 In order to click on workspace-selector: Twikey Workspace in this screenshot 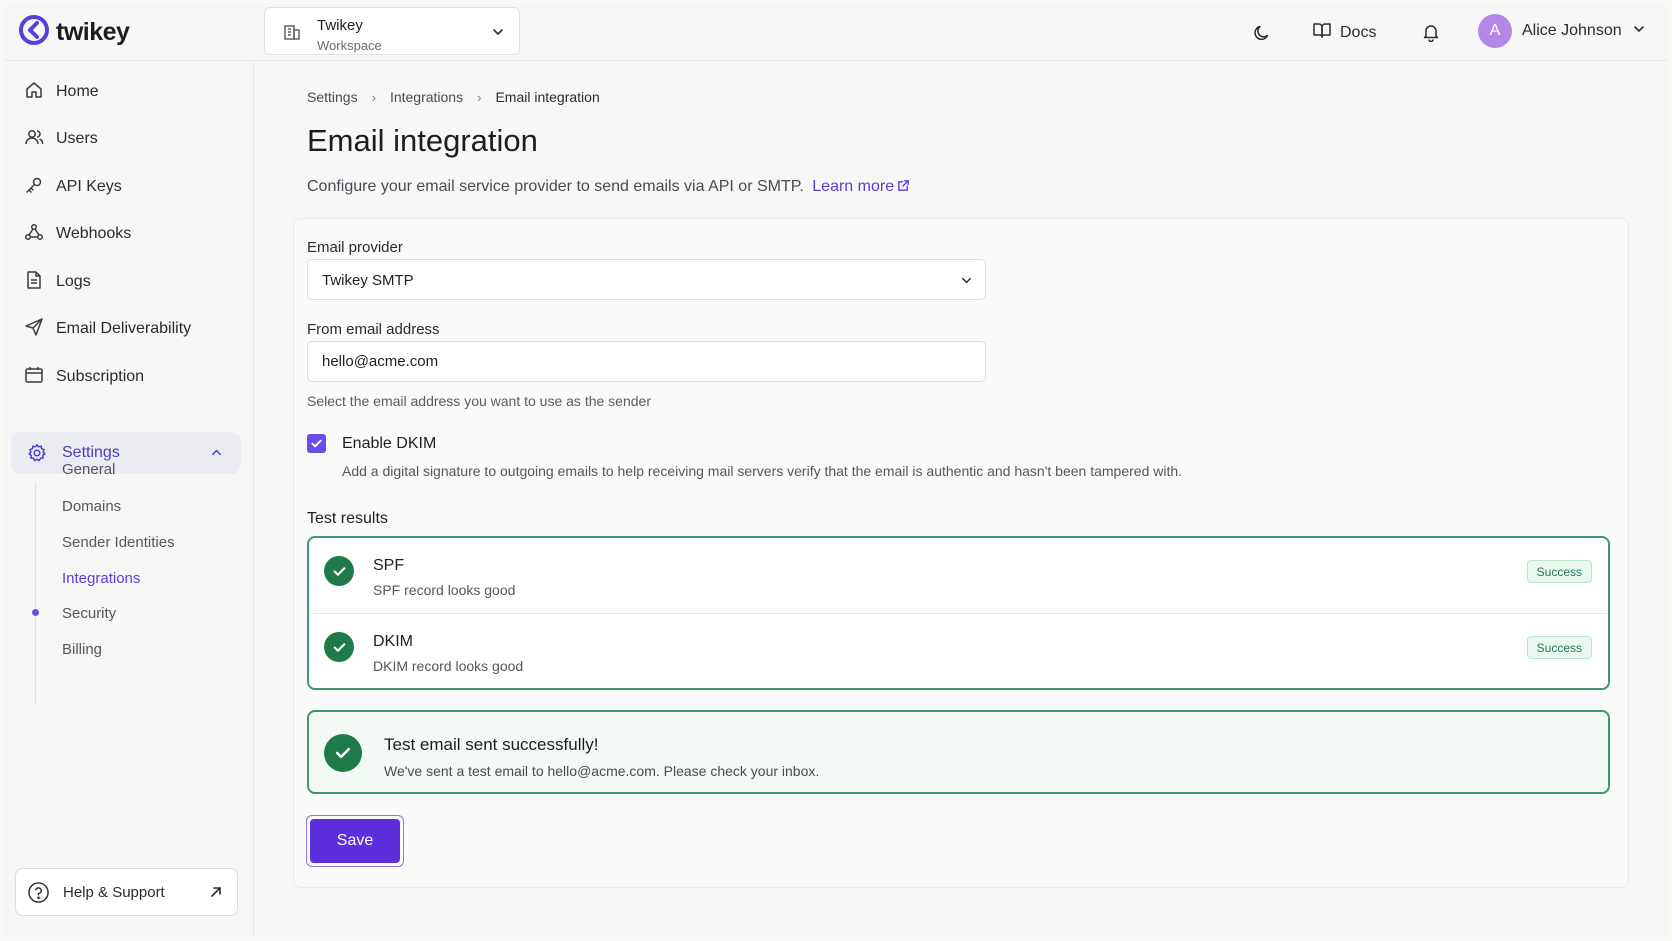, I will do `click(392, 31)`.